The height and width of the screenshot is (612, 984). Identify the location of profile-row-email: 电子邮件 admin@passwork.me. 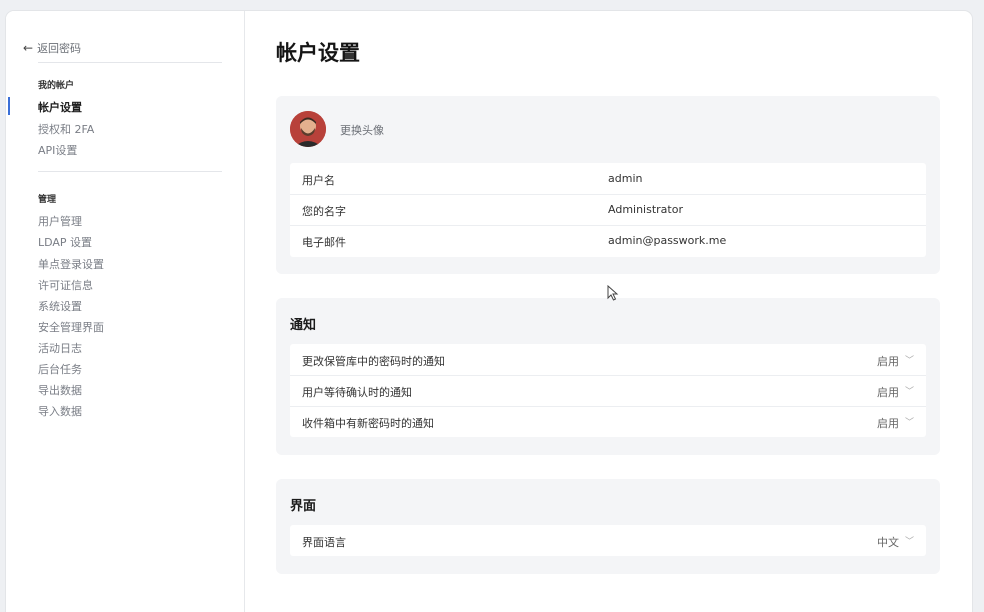
(608, 240).